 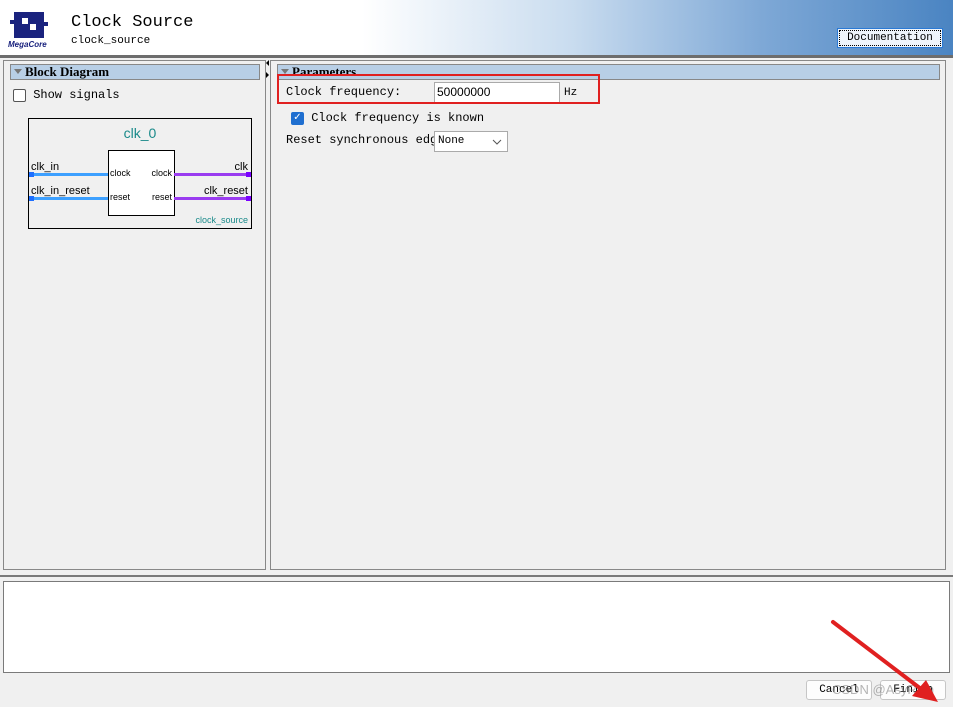 I want to click on annotation-highlight-box, so click(x=438, y=89).